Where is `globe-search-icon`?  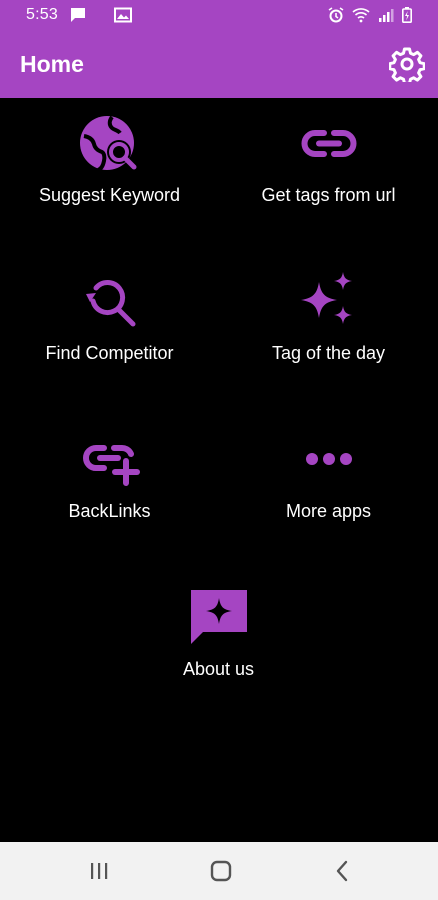 globe-search-icon is located at coordinates (107, 143).